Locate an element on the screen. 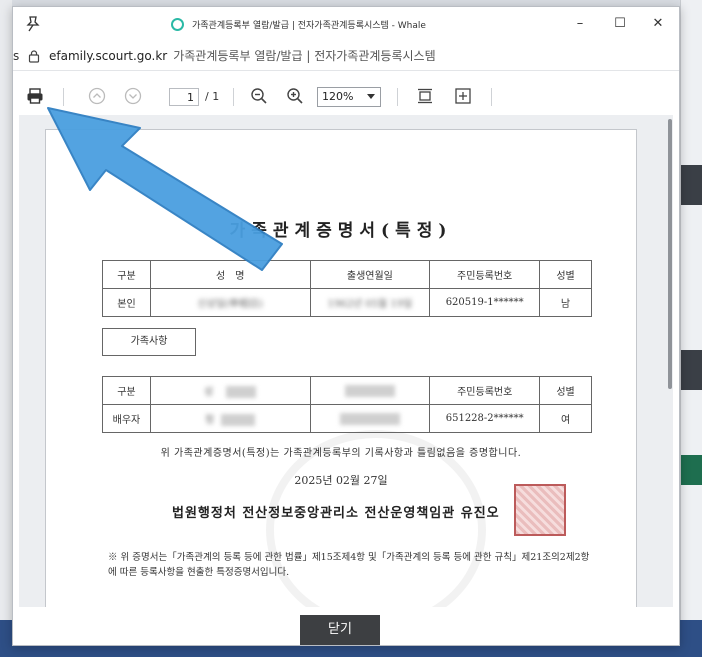 The height and width of the screenshot is (657, 702). table-cell-name: 정 is located at coordinates (230, 418).